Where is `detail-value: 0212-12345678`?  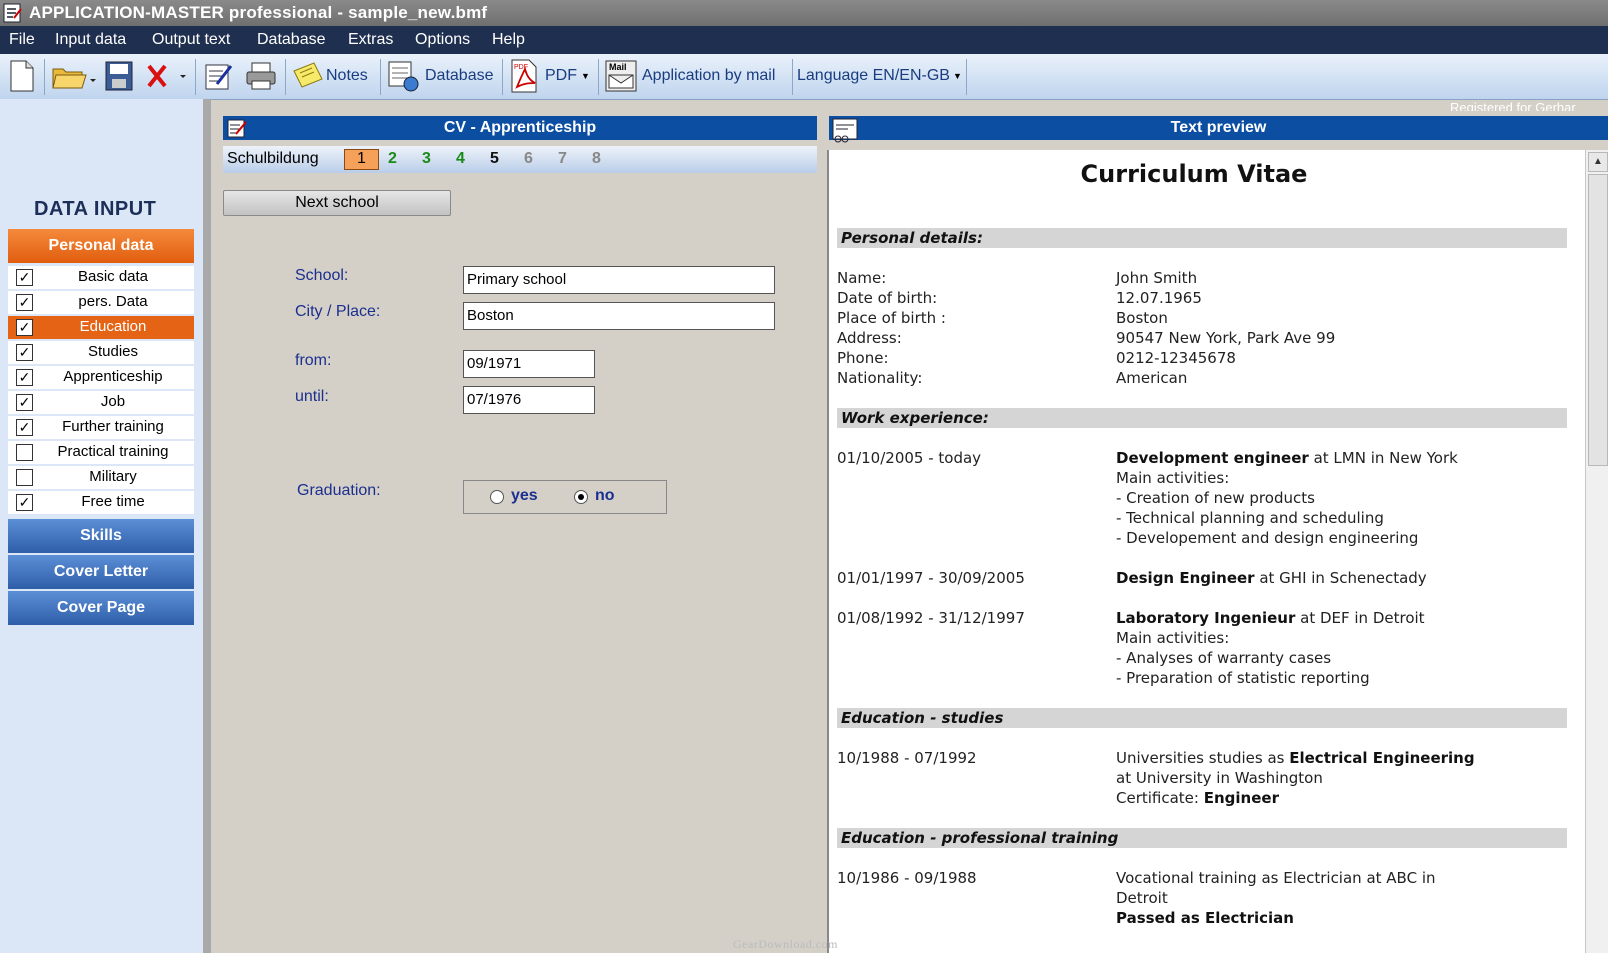
detail-value: 0212-12345678 is located at coordinates (1176, 358).